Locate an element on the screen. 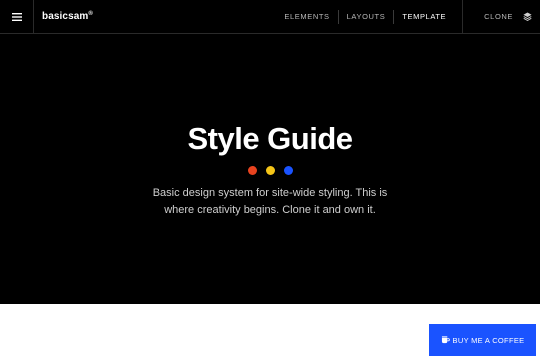 The height and width of the screenshot is (360, 540). coffee-cup-icon is located at coordinates (445, 340).